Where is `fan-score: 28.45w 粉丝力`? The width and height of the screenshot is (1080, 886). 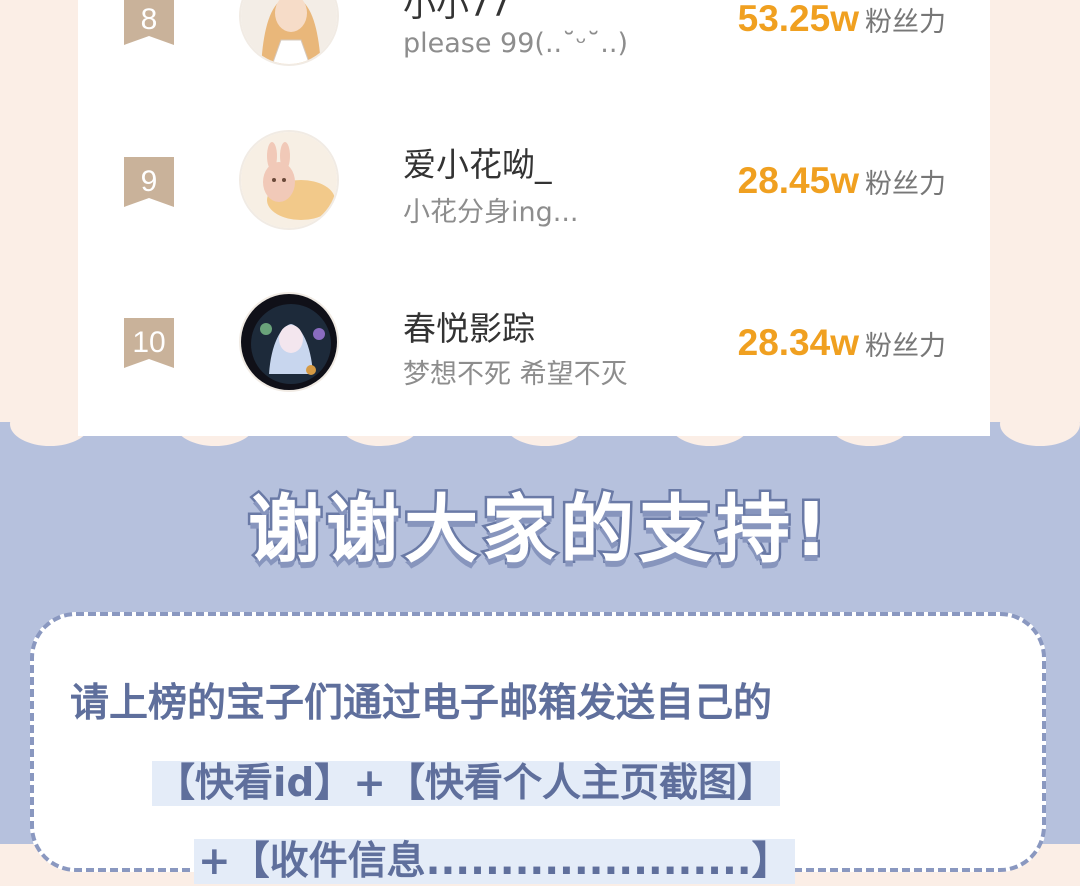
fan-score: 28.45w 粉丝力 is located at coordinates (842, 181).